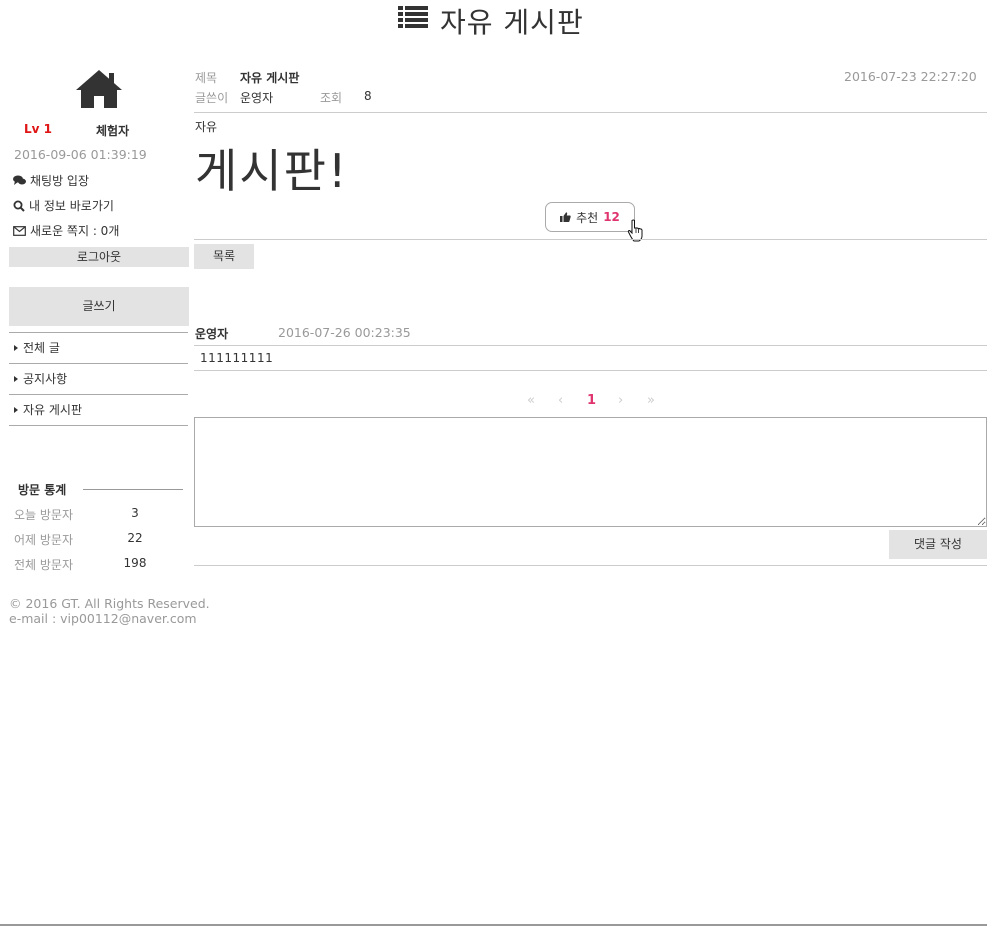 Image resolution: width=987 pixels, height=927 pixels. What do you see at coordinates (331, 98) in the screenshot?
I see `views-label: 조회` at bounding box center [331, 98].